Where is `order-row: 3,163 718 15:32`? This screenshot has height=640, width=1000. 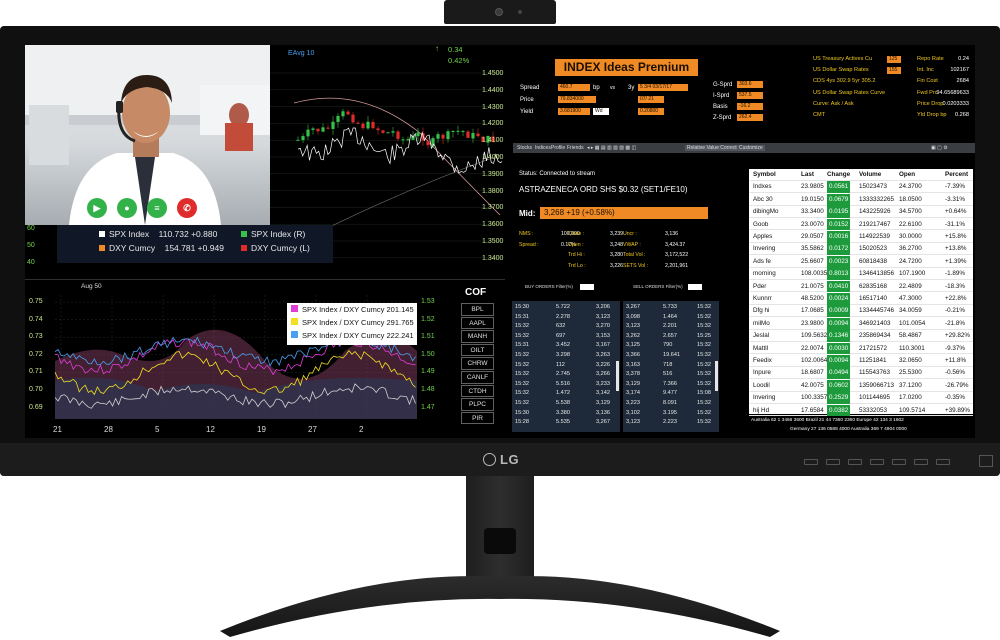 order-row: 3,163 718 15:32 is located at coordinates (671, 365).